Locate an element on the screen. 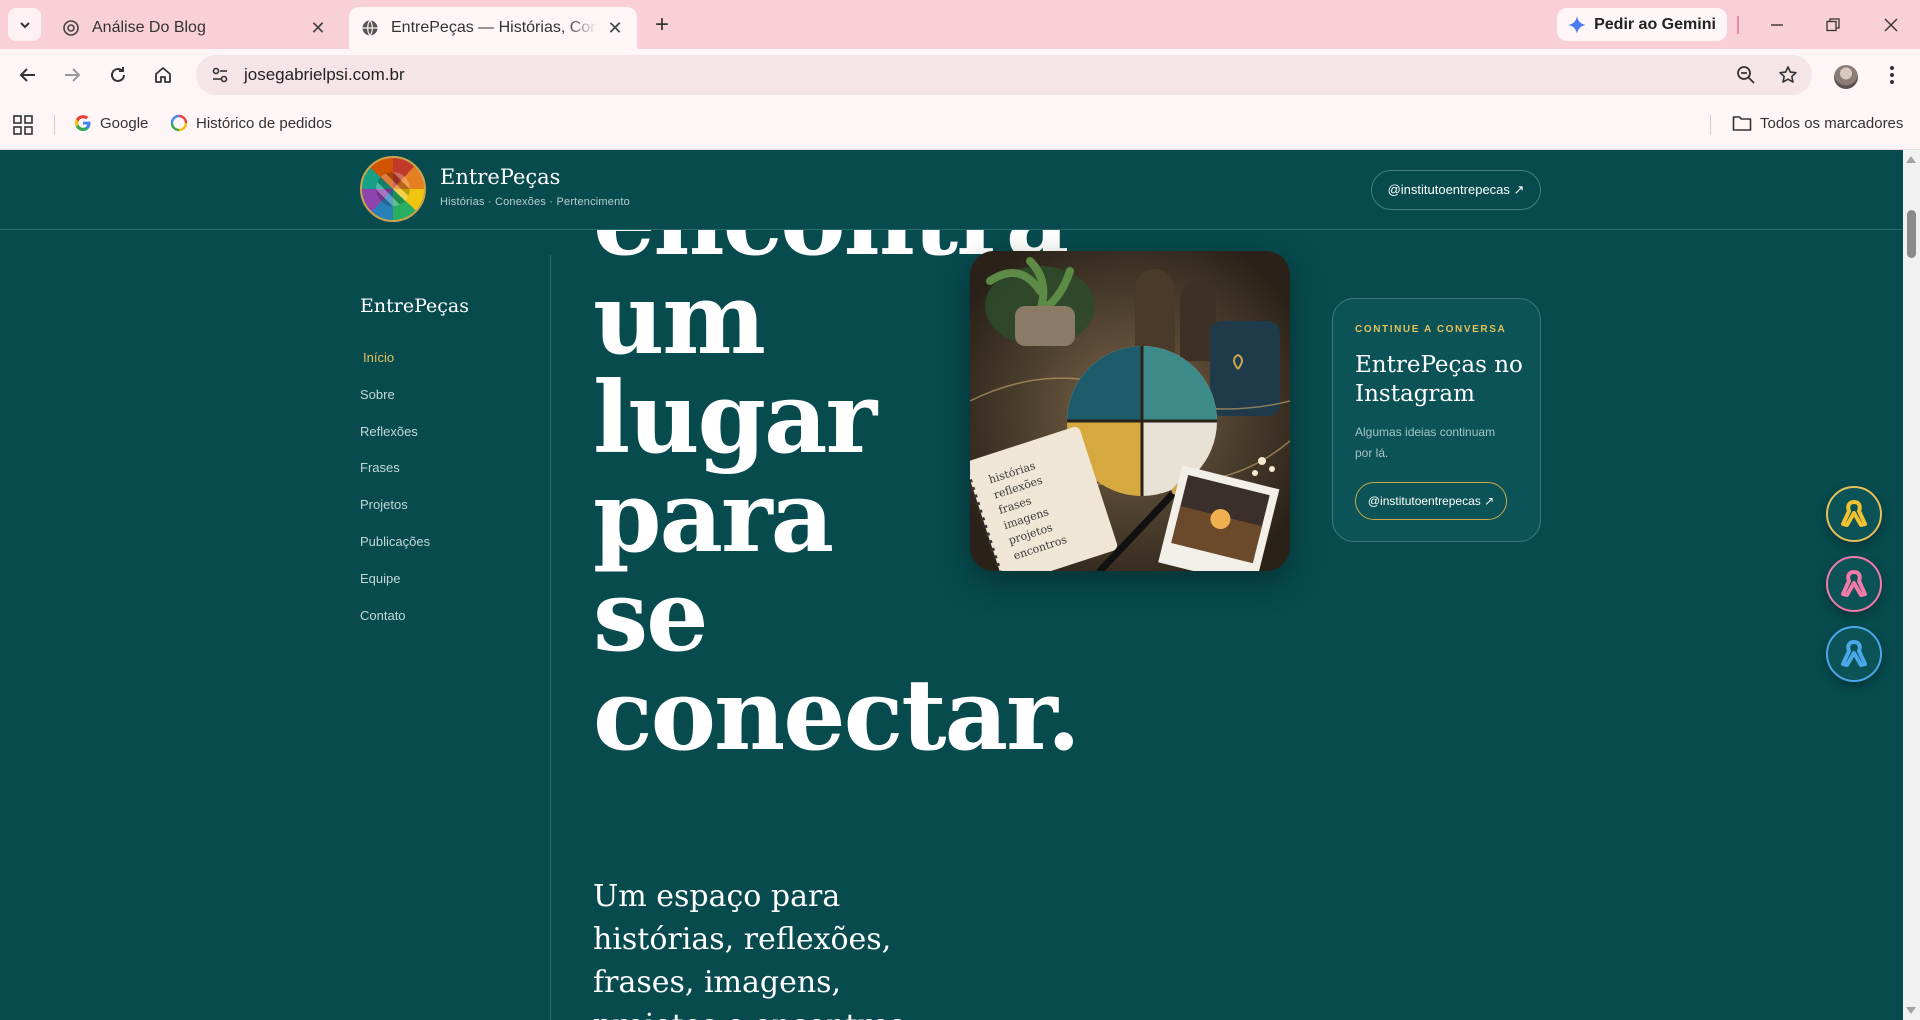 The image size is (1920, 1020). url-text: josegabrielpsi.com.br is located at coordinates (986, 75).